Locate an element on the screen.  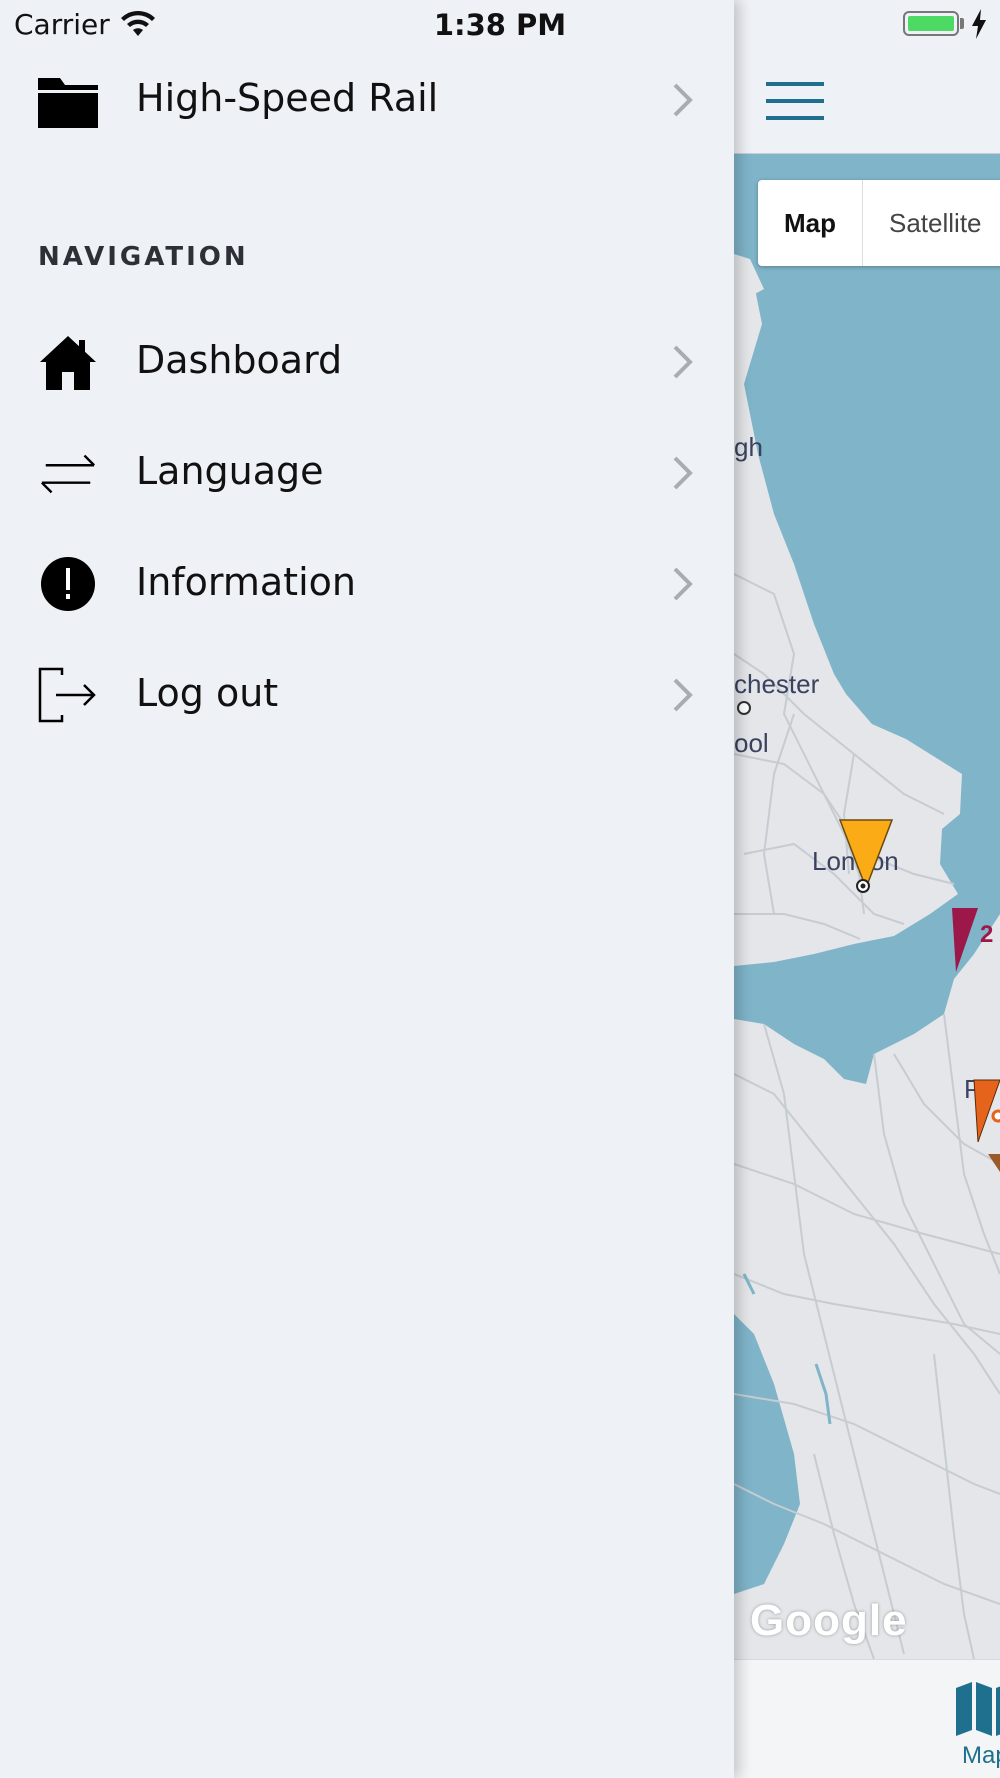
cluster-count: 2 is located at coordinates (986, 934).